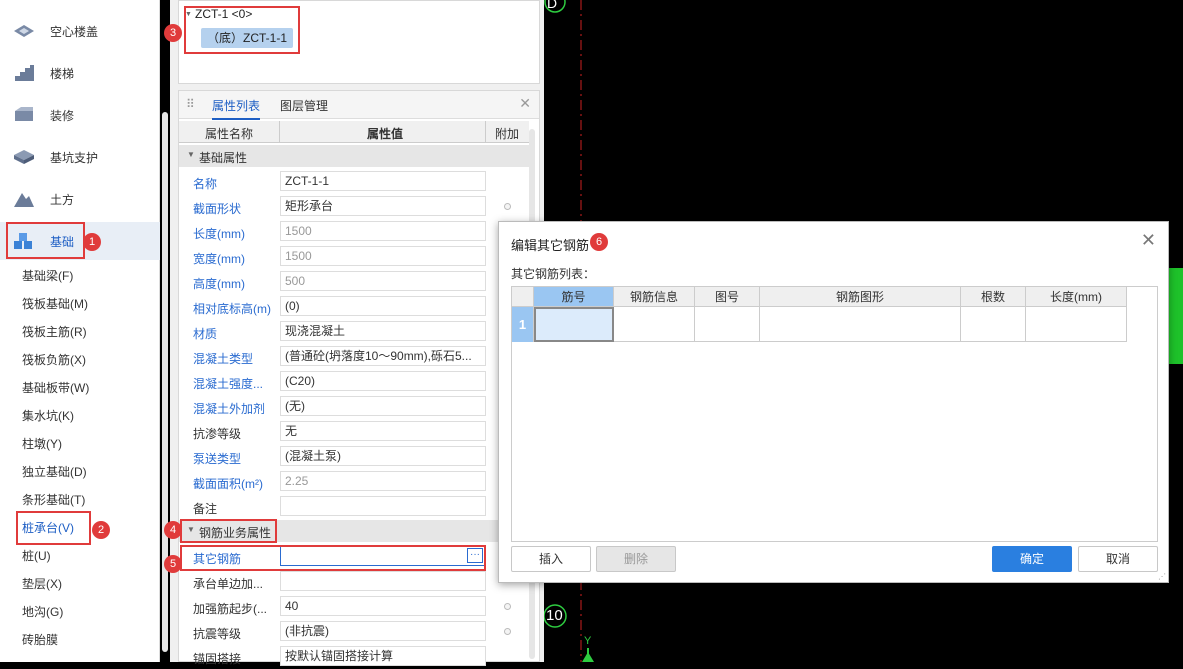  Describe the element at coordinates (205, 334) in the screenshot. I see `prop-name: 材质` at that location.